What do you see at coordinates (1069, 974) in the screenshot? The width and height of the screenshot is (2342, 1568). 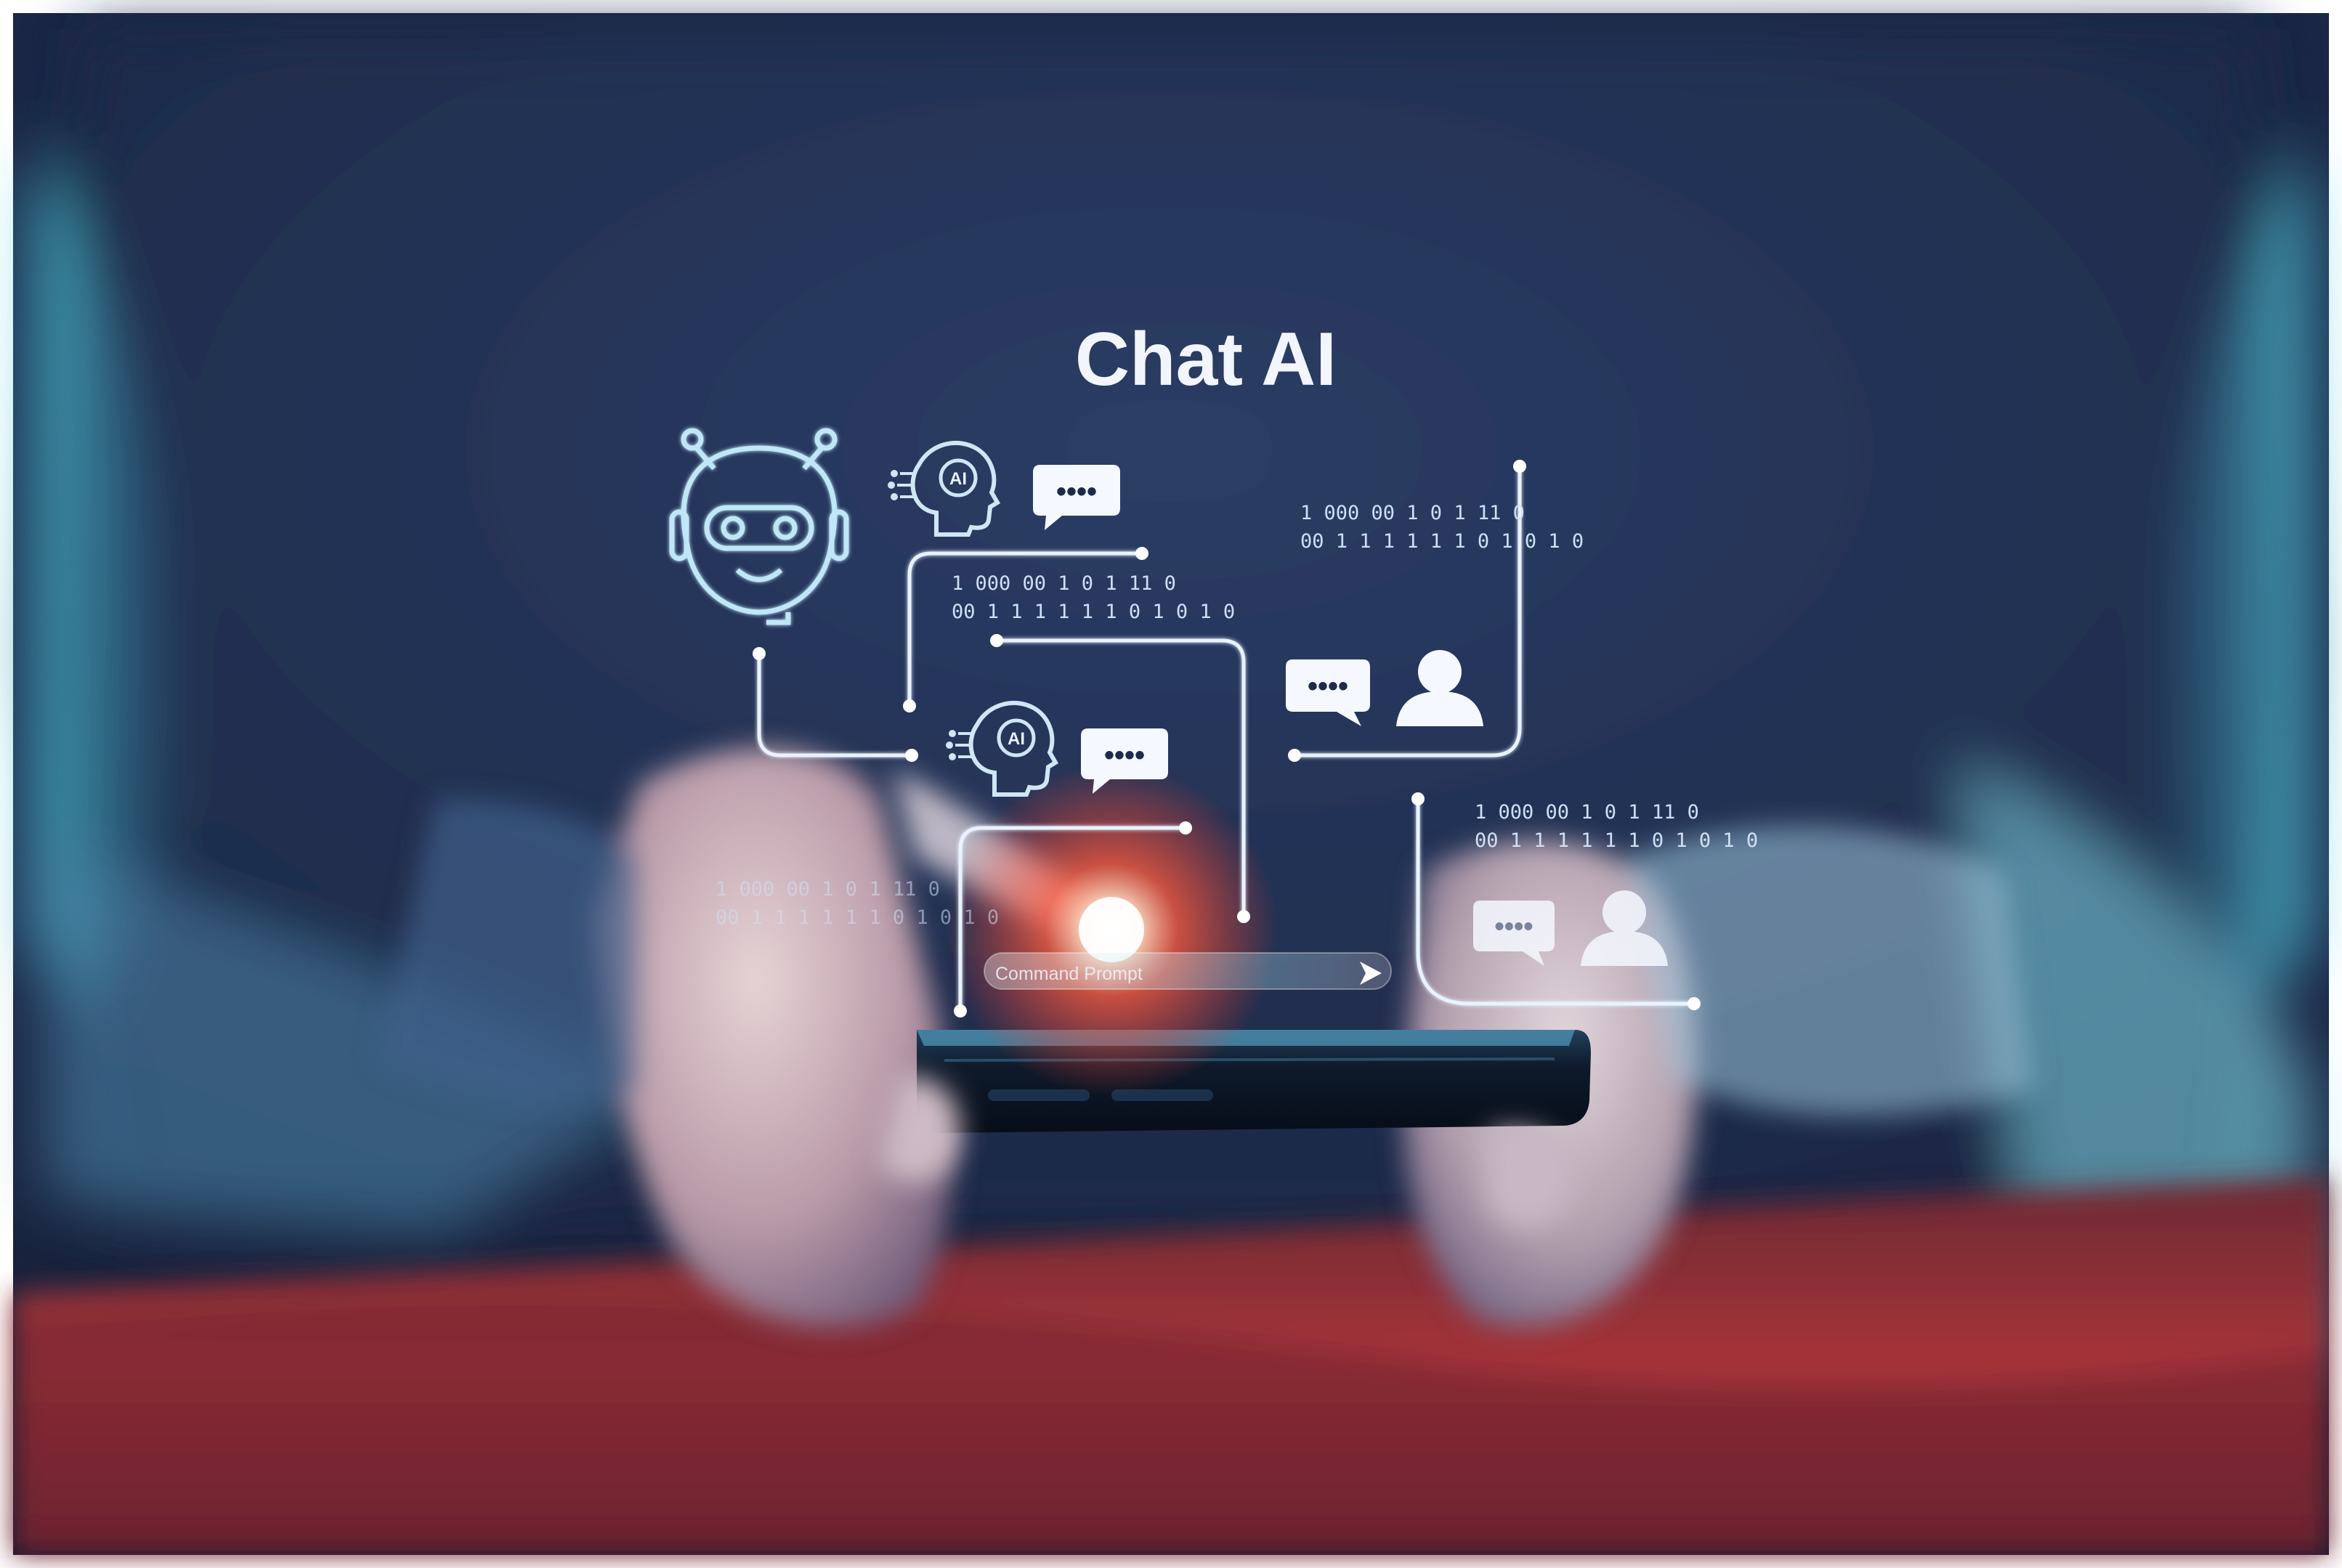 I see `command-prompt-label: Command Prompt` at bounding box center [1069, 974].